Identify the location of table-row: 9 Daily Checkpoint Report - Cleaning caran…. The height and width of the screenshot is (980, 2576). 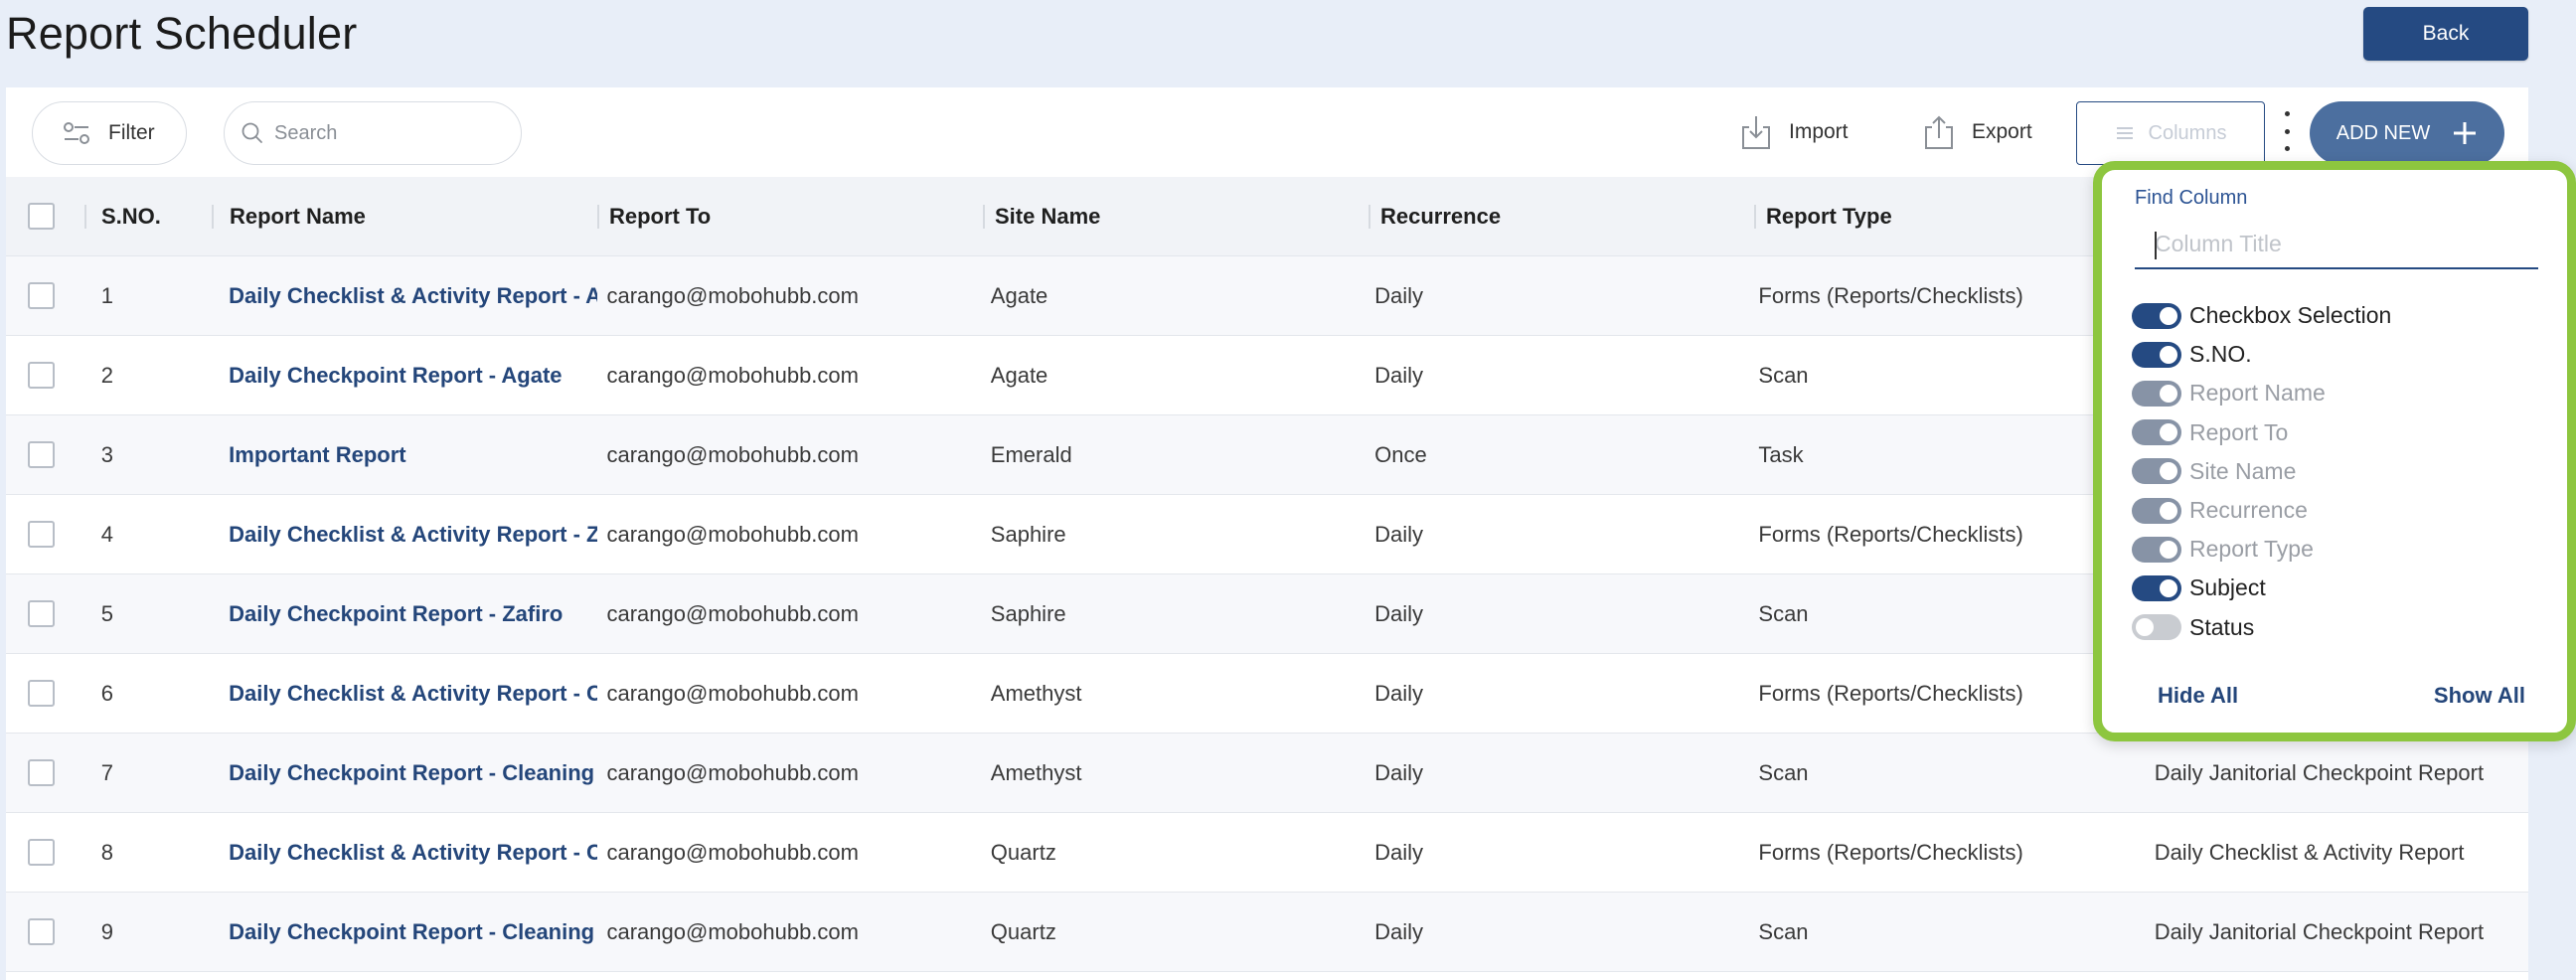
(1267, 933).